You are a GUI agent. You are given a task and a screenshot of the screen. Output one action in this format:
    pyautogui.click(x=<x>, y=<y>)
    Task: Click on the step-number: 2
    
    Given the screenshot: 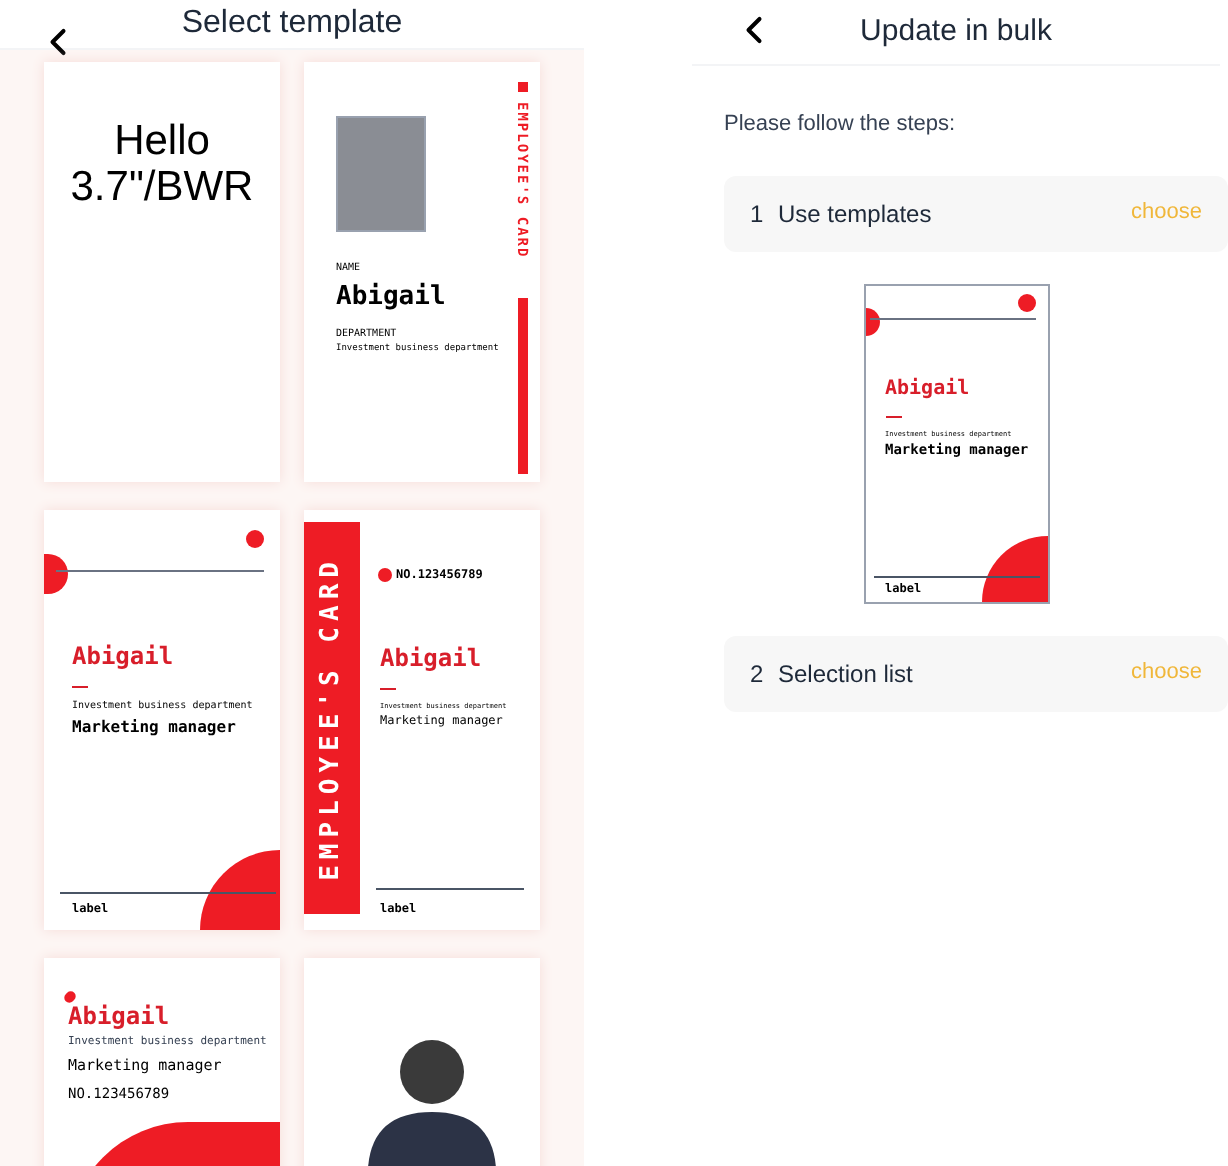 What is the action you would take?
    pyautogui.click(x=758, y=674)
    